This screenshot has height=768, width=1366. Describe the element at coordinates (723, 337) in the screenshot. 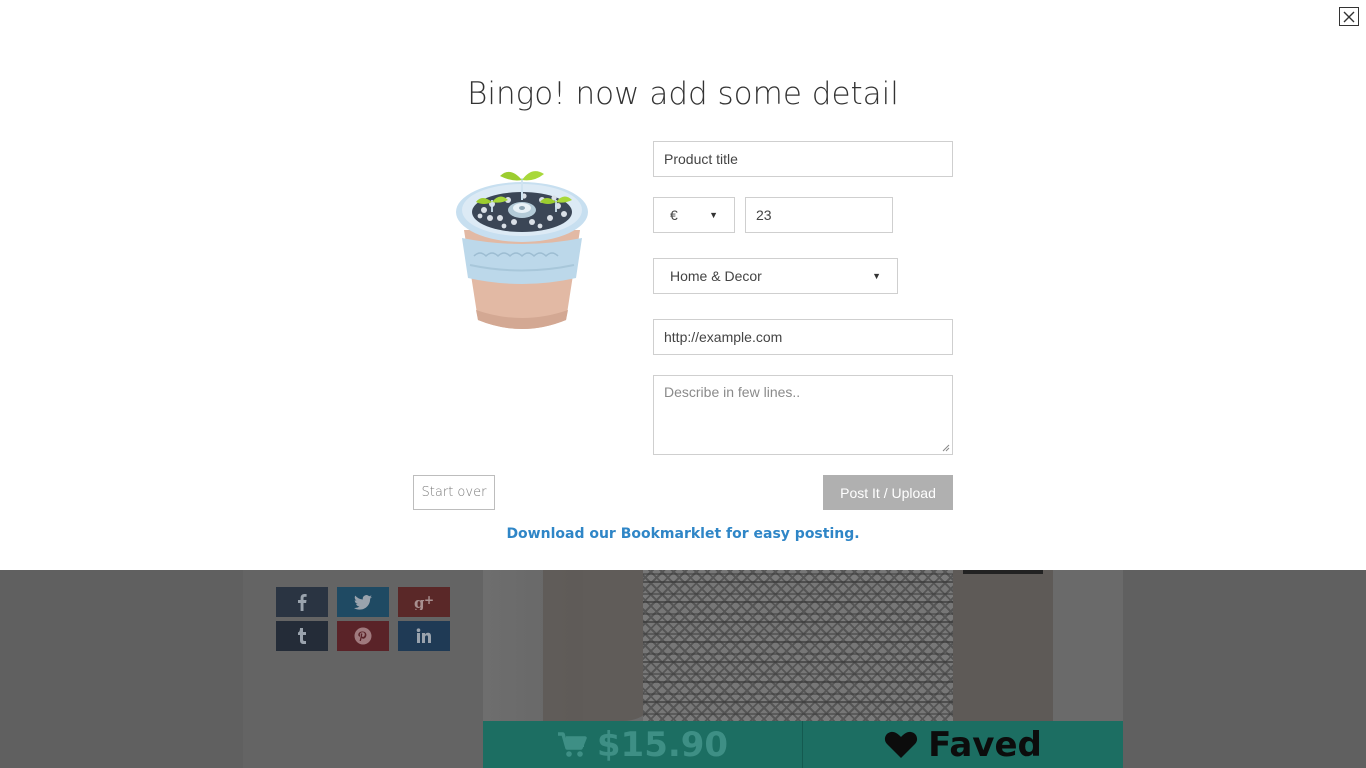

I see `url-value: http://example.com` at that location.